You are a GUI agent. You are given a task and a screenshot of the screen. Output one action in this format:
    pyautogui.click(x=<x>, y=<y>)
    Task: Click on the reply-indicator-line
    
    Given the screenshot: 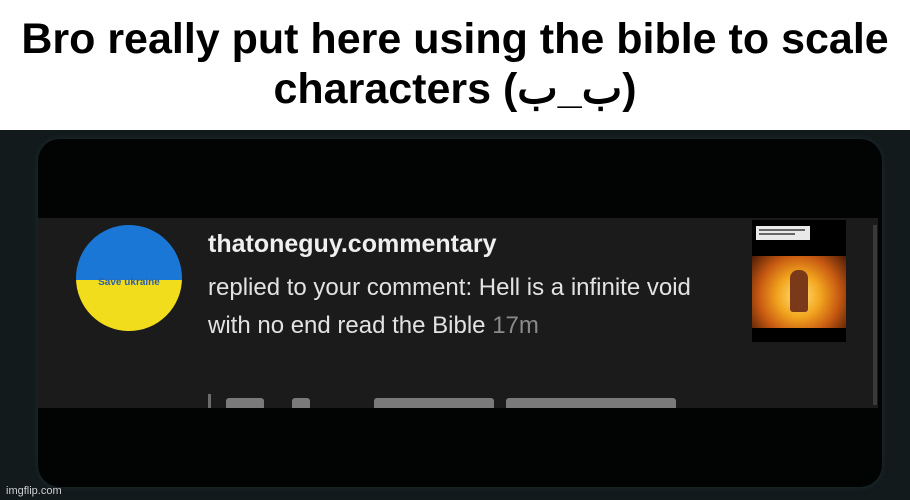 What is the action you would take?
    pyautogui.click(x=209, y=401)
    